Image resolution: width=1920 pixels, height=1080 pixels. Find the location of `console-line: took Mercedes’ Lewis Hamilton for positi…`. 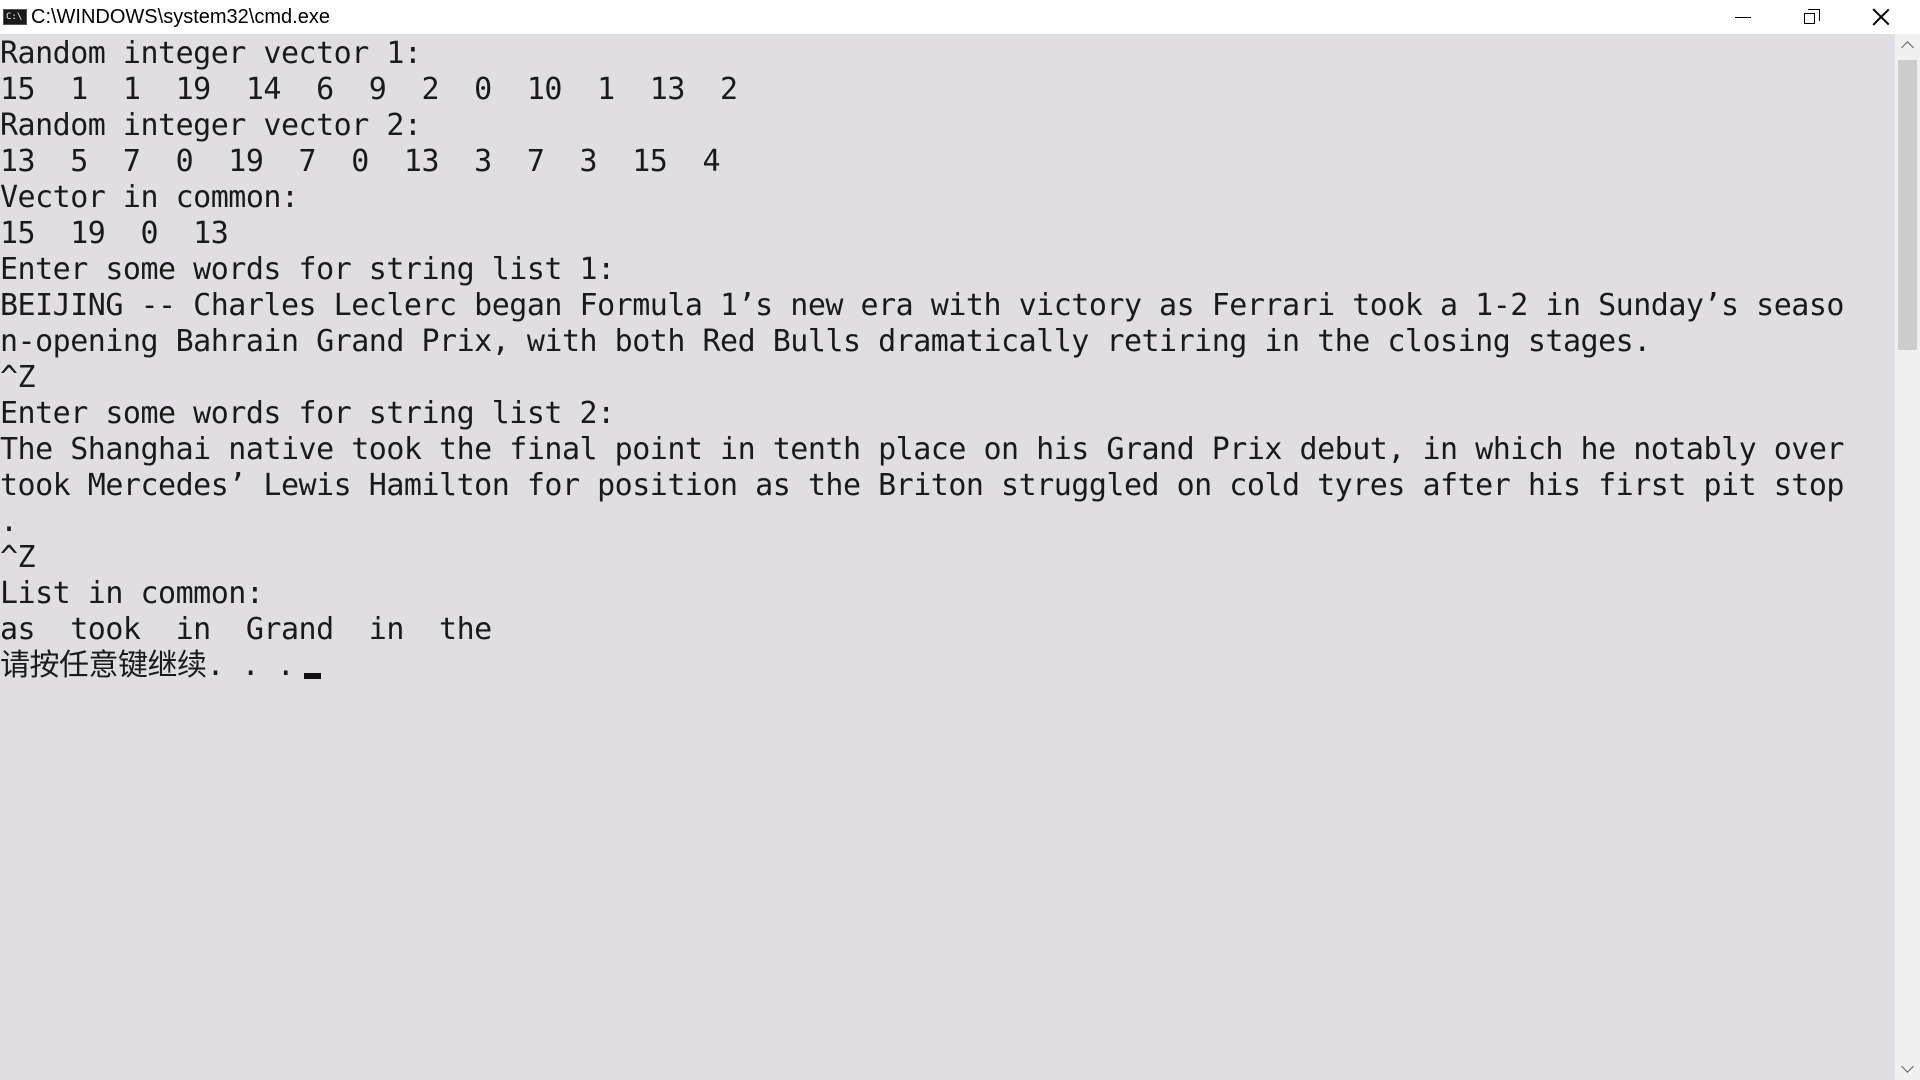

console-line: took Mercedes’ Lewis Hamilton for positi… is located at coordinates (922, 485).